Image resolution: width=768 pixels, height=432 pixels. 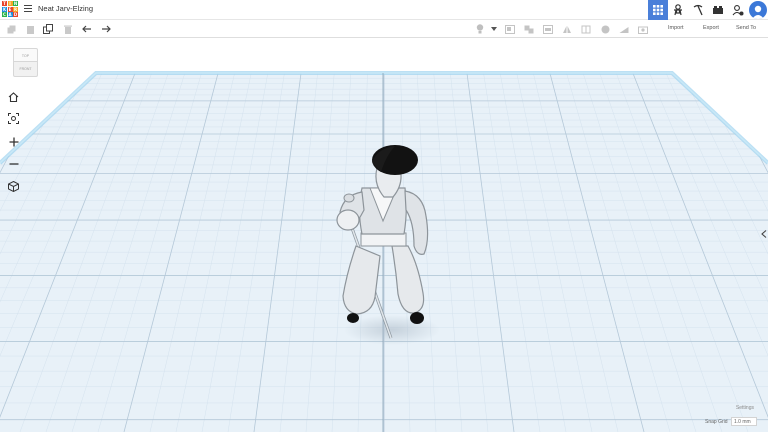 I want to click on send-to-button: Send To, so click(x=746, y=28).